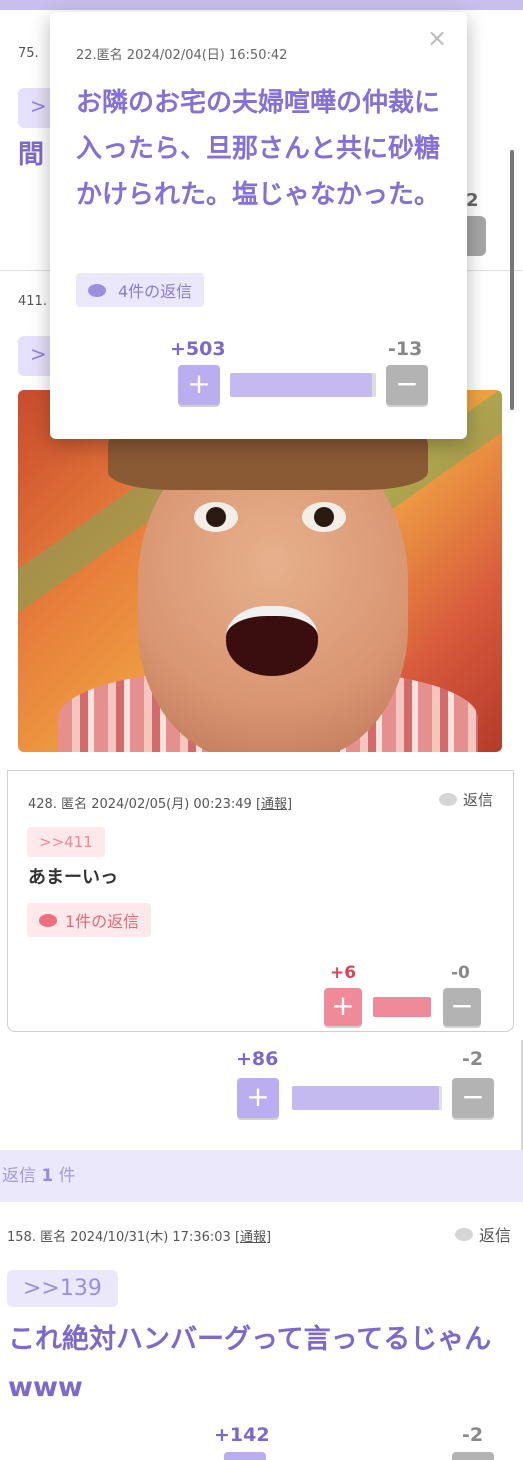 This screenshot has height=1460, width=523. I want to click on comment-411-plus-count: +86, so click(257, 1059).